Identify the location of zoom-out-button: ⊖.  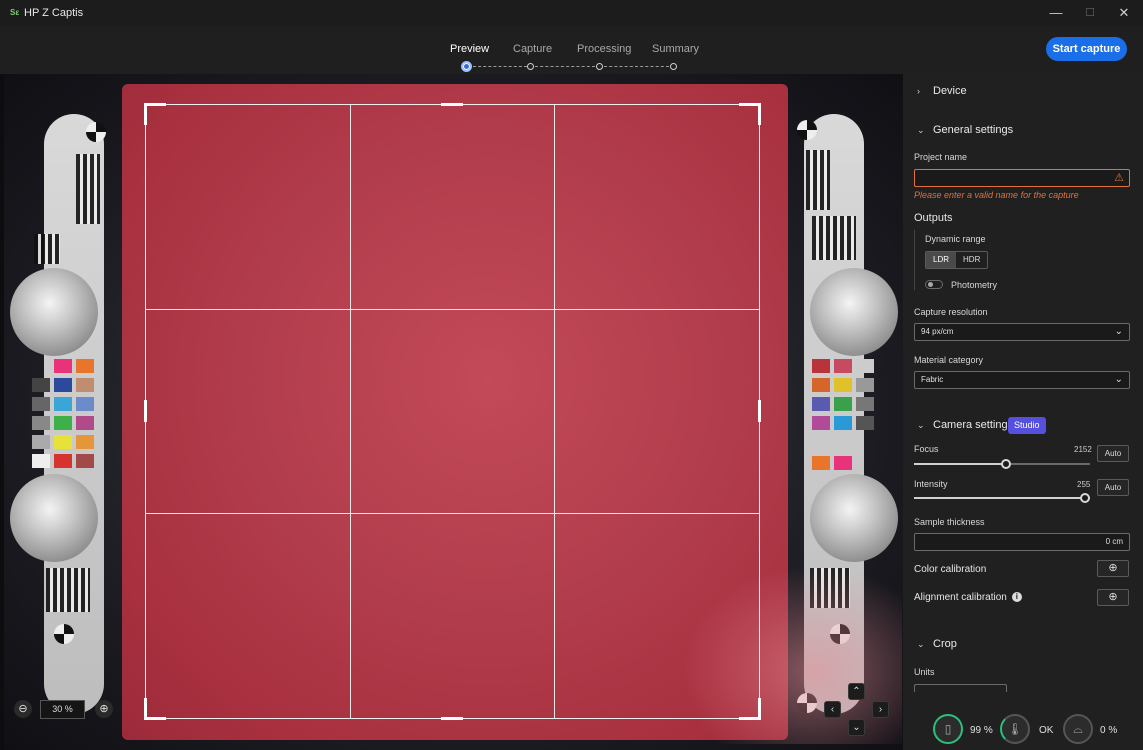
(23, 709).